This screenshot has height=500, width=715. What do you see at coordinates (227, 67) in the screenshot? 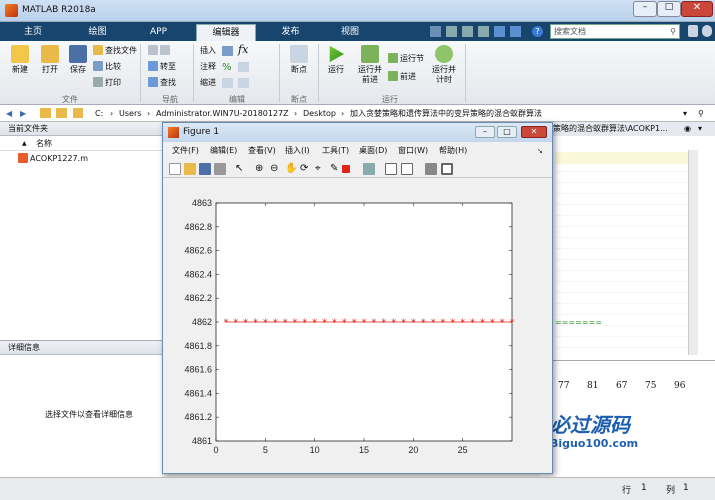
I see `comment-percent-icon: %` at bounding box center [227, 67].